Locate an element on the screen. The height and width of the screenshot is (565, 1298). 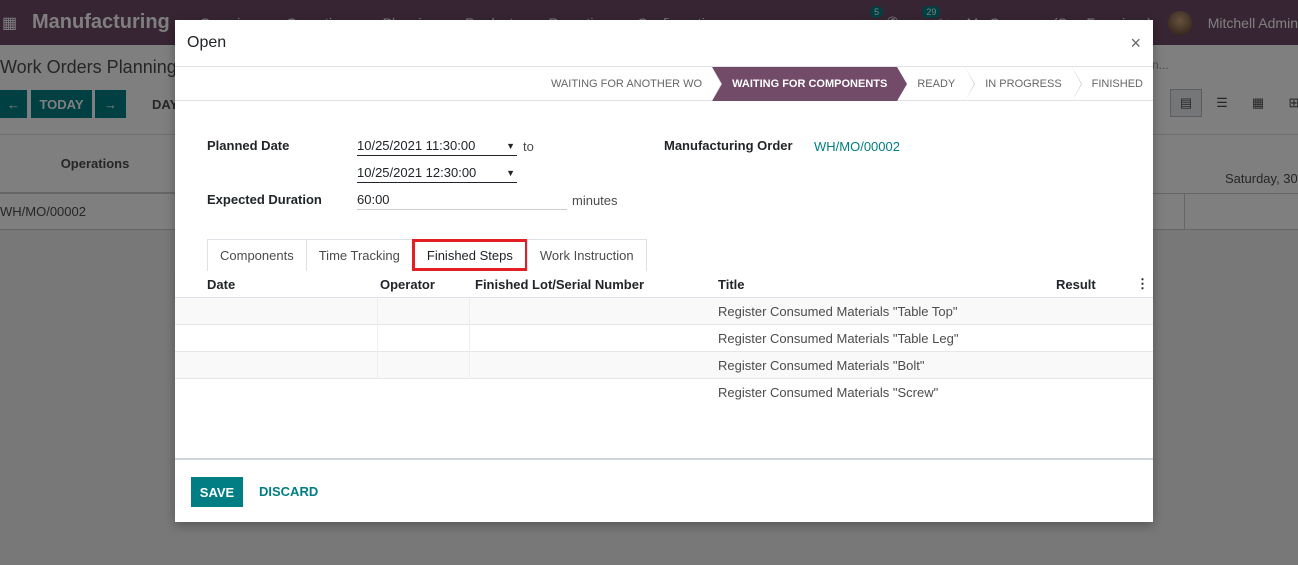
col-title: Title is located at coordinates (731, 284).